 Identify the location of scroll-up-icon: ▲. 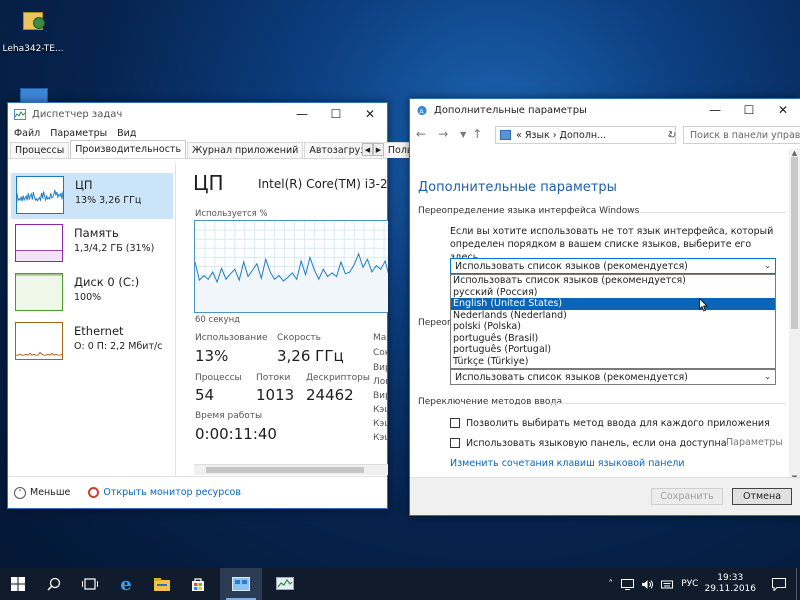
(794, 153).